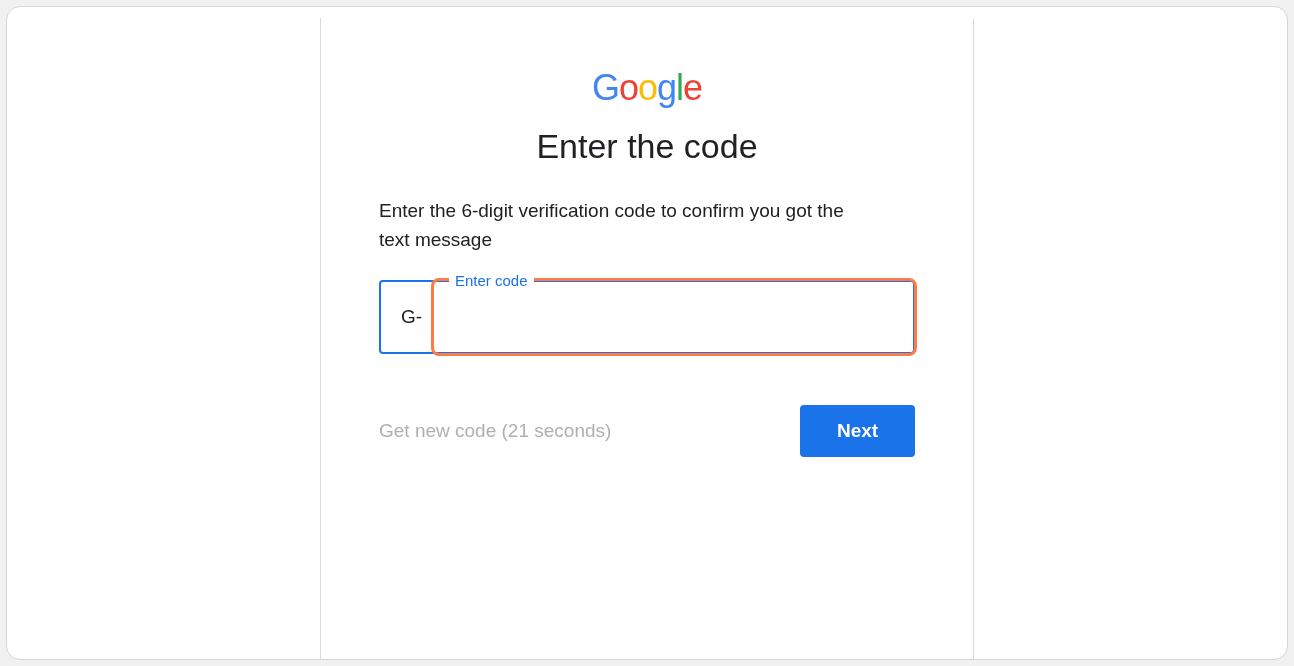 This screenshot has width=1294, height=666. I want to click on code-prefix: G-, so click(412, 316).